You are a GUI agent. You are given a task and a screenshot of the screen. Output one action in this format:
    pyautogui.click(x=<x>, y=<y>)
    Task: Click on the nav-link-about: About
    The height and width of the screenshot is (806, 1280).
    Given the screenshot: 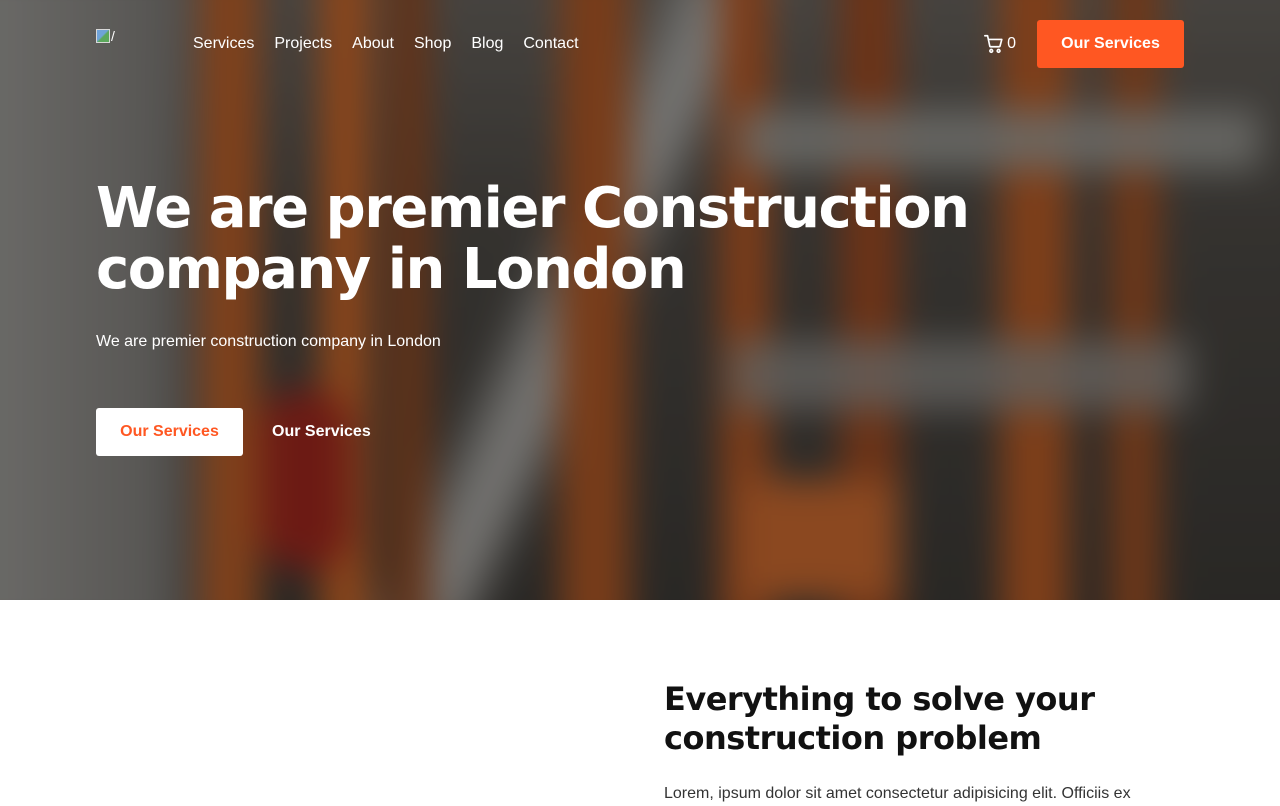 What is the action you would take?
    pyautogui.click(x=373, y=44)
    